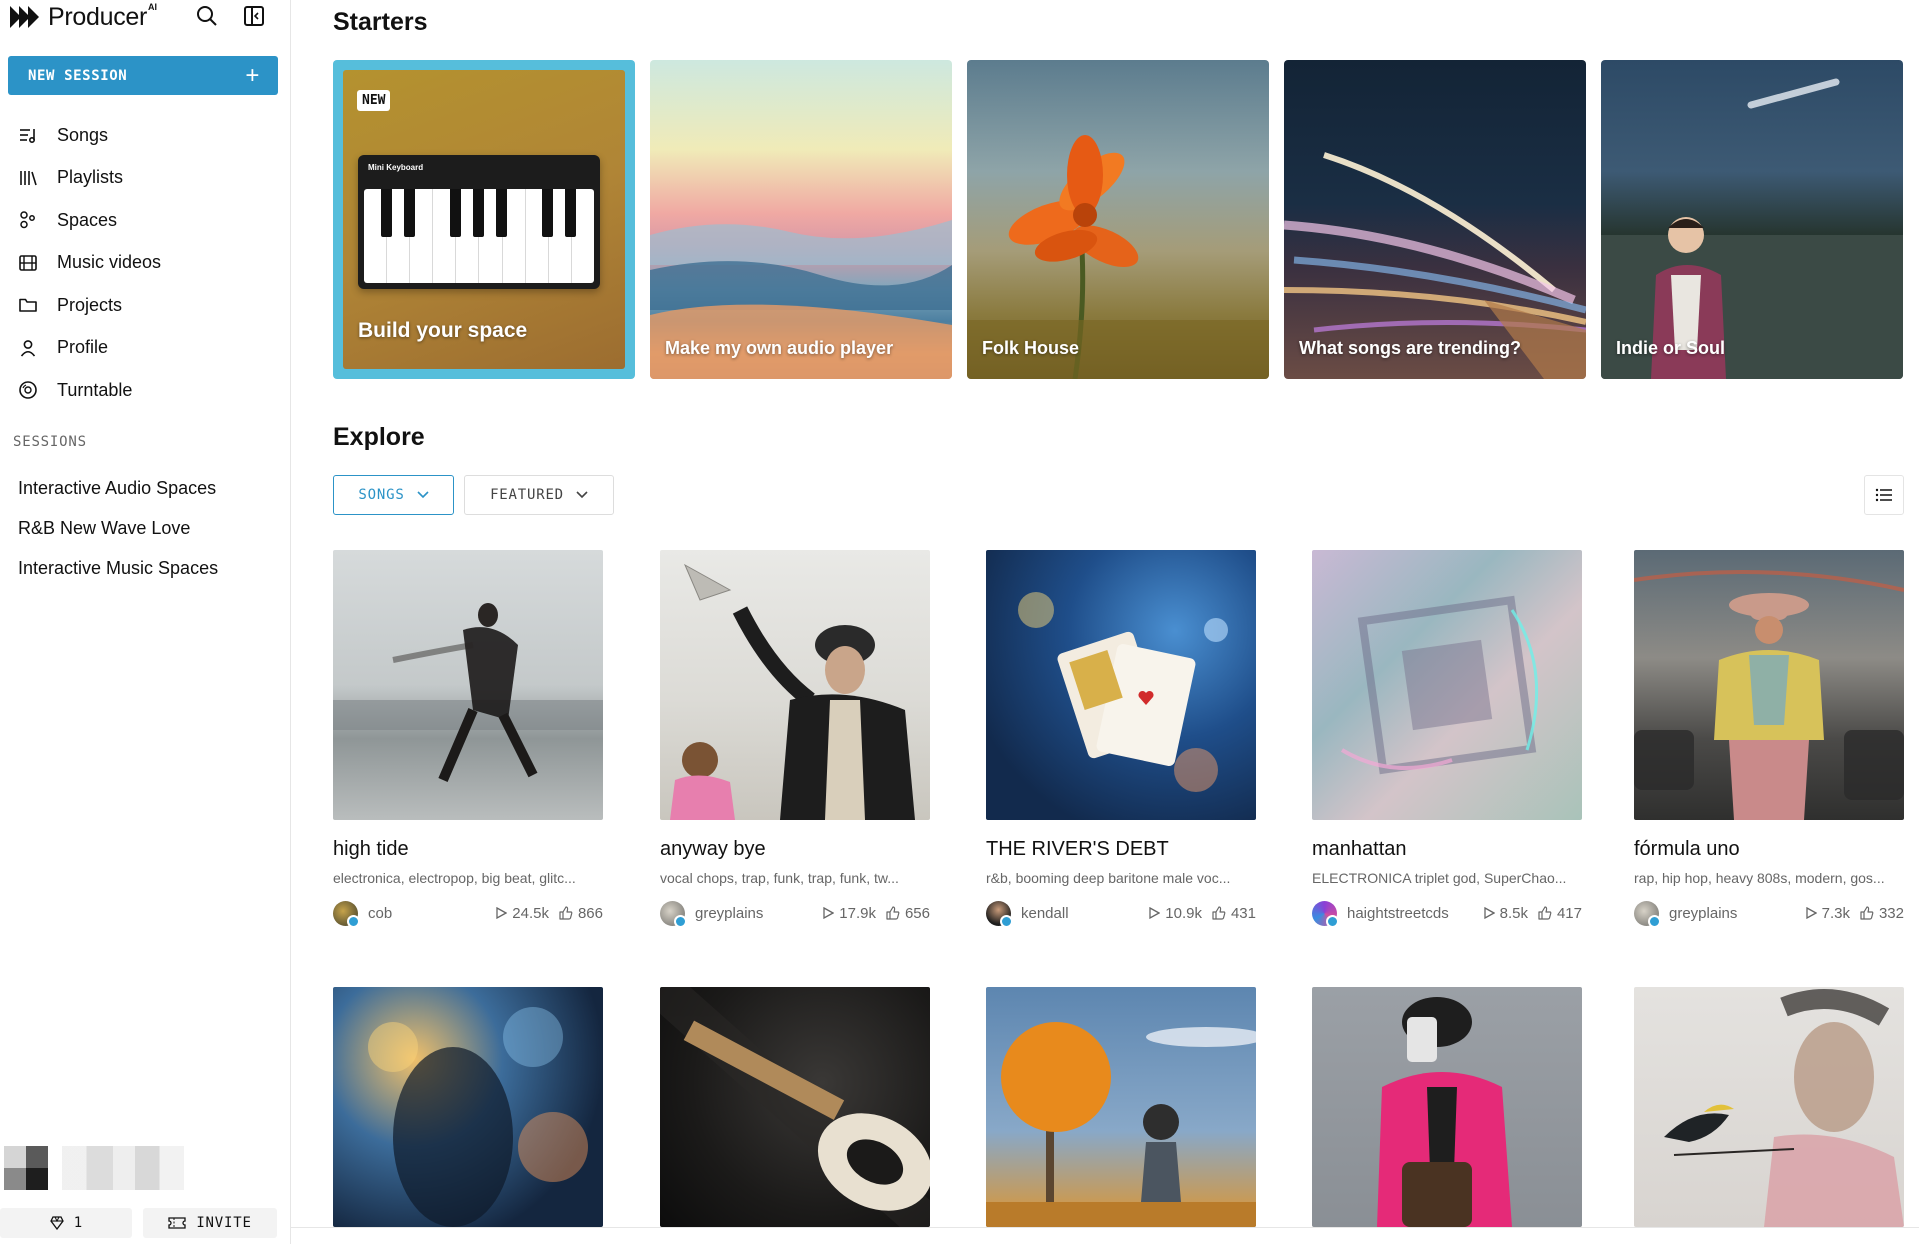 This screenshot has height=1244, width=1919. What do you see at coordinates (379, 437) in the screenshot?
I see `explore-heading: Explore` at bounding box center [379, 437].